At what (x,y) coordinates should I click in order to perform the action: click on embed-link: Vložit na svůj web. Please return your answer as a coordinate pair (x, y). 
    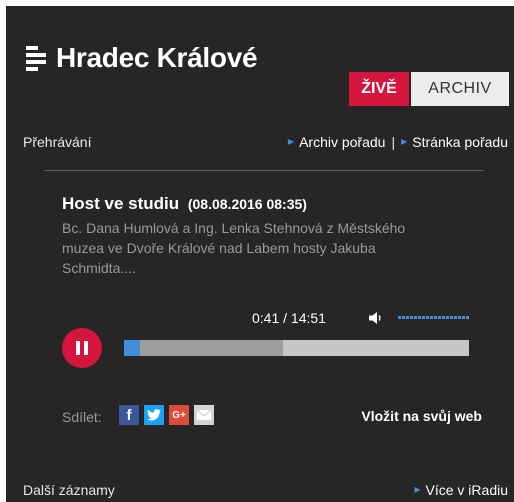
    Looking at the image, I should click on (421, 416).